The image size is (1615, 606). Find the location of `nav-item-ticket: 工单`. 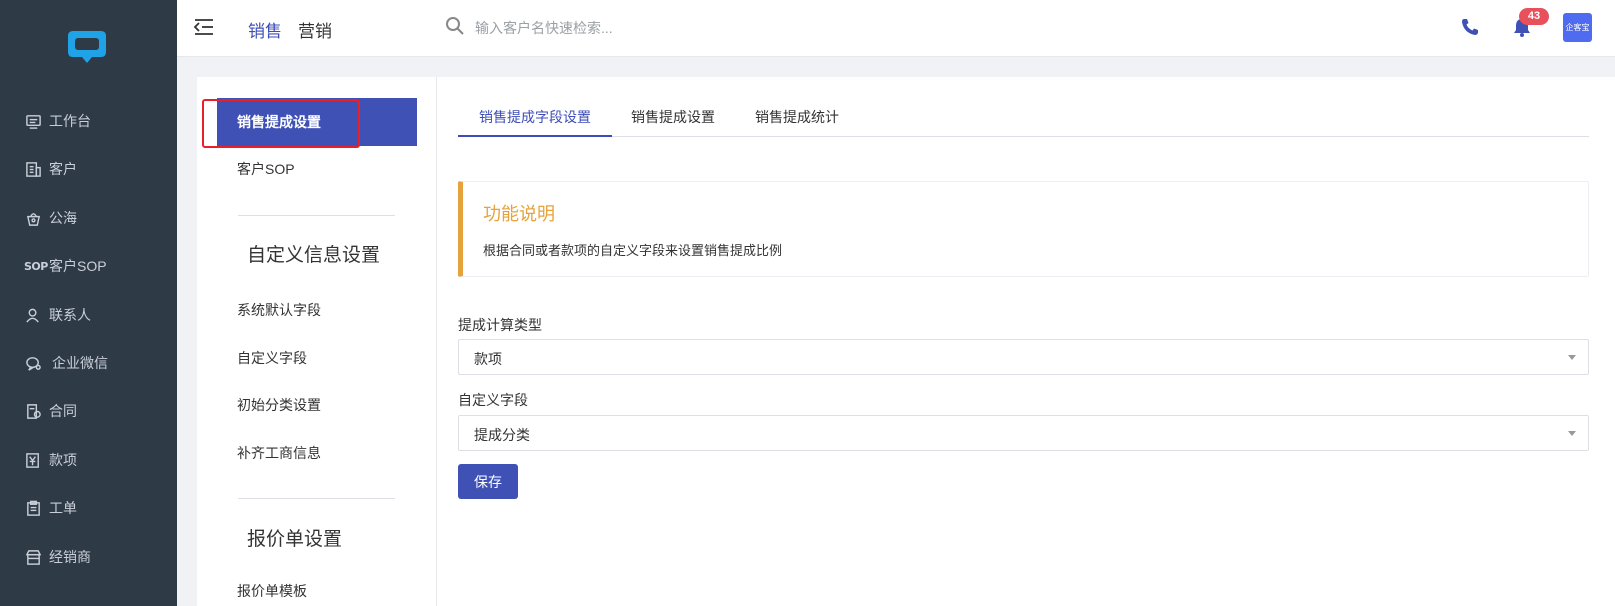

nav-item-ticket: 工单 is located at coordinates (50, 508).